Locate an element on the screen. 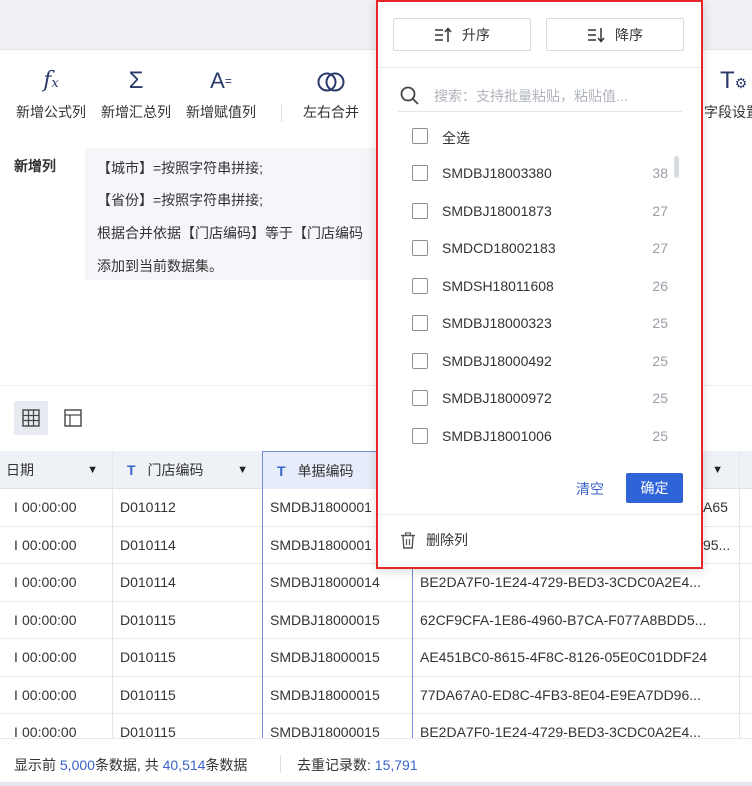 This screenshot has width=752, height=786. table-view-button is located at coordinates (73, 418).